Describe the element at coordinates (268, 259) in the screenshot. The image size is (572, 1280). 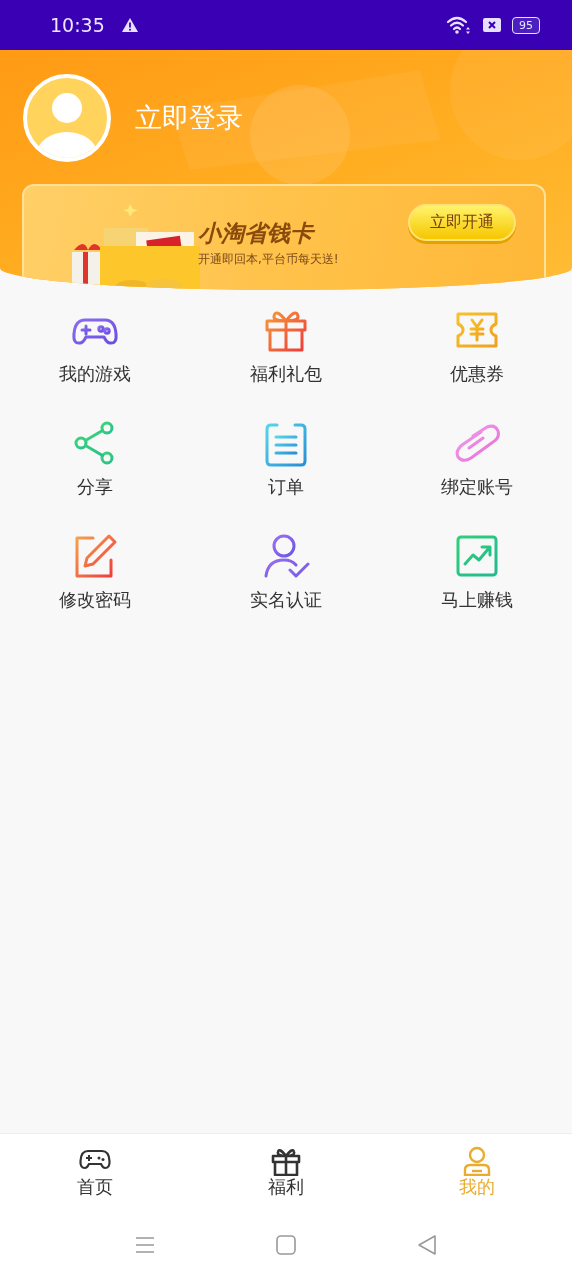
I see `banner-subtitle: 开通即回本,平台币每天送!` at that location.